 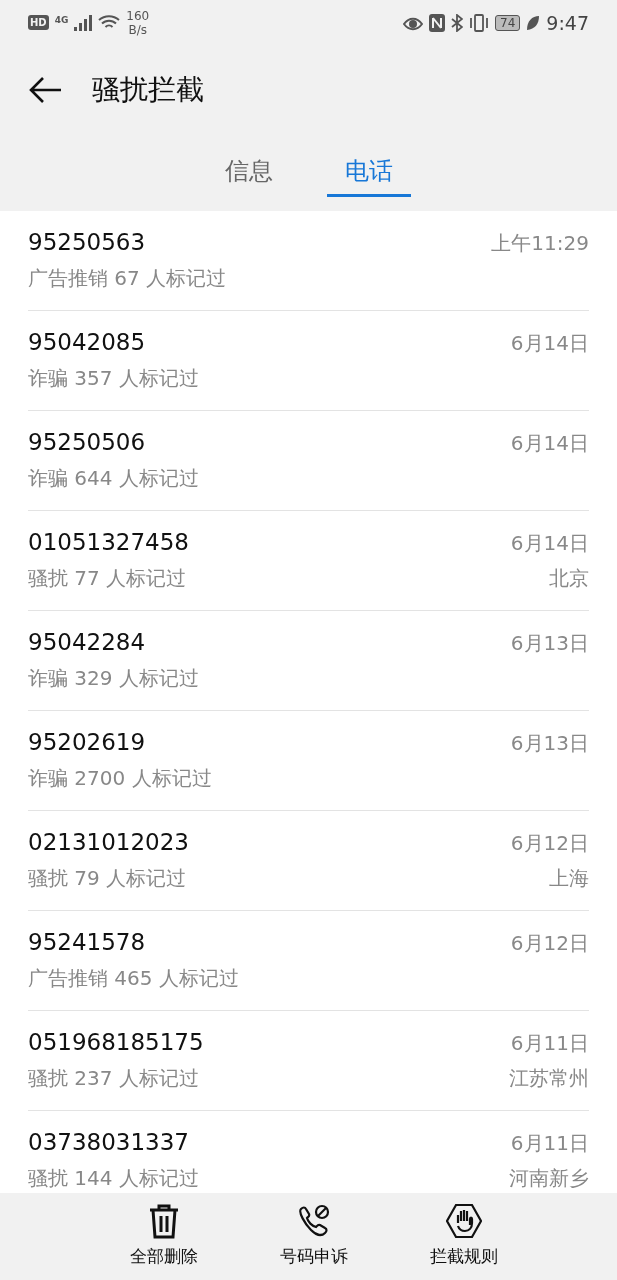 I want to click on mark-info: 诈骗 644 人标记过, so click(x=113, y=478).